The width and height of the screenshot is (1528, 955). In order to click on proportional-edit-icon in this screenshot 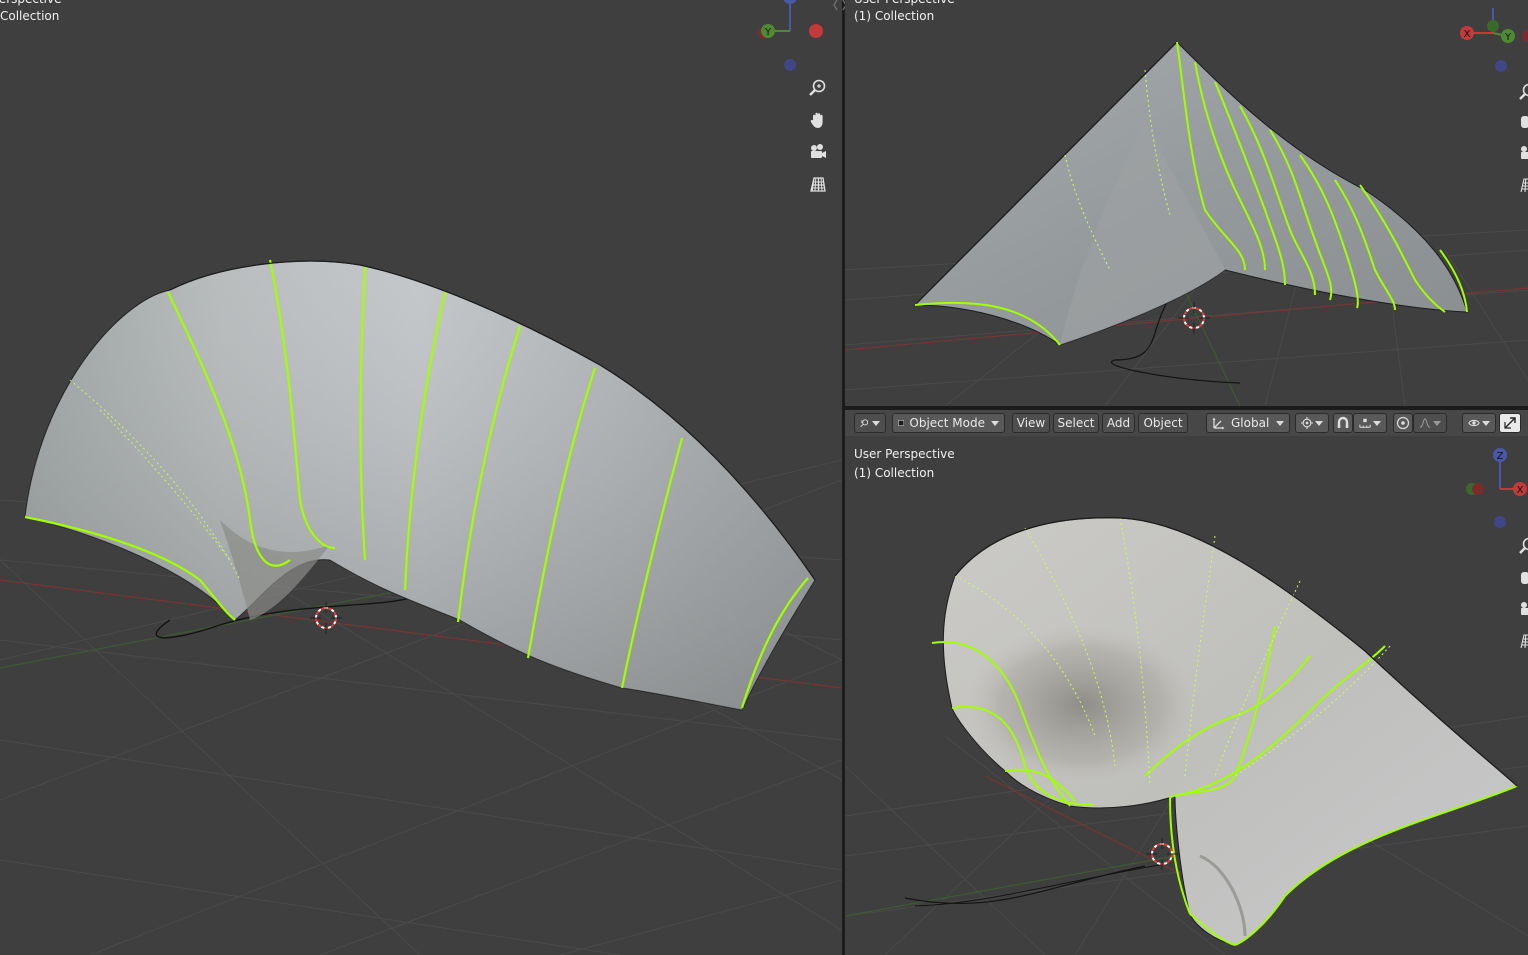, I will do `click(1403, 423)`.